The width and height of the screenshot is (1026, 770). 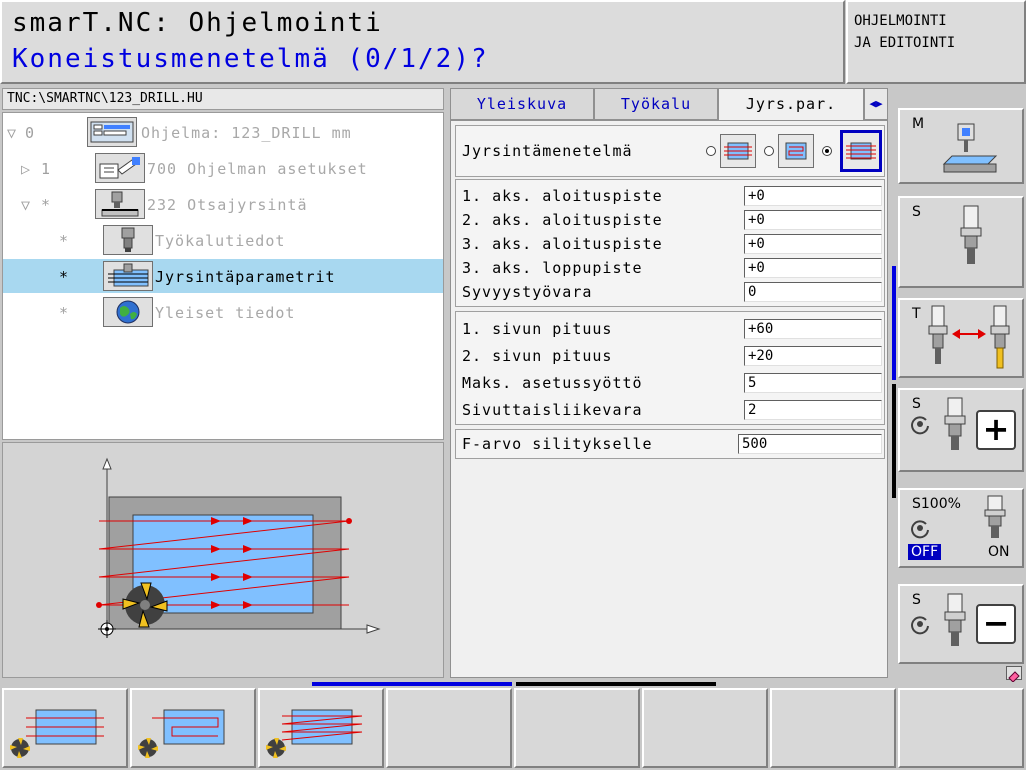 I want to click on override-on-toggle: ON, so click(x=999, y=552).